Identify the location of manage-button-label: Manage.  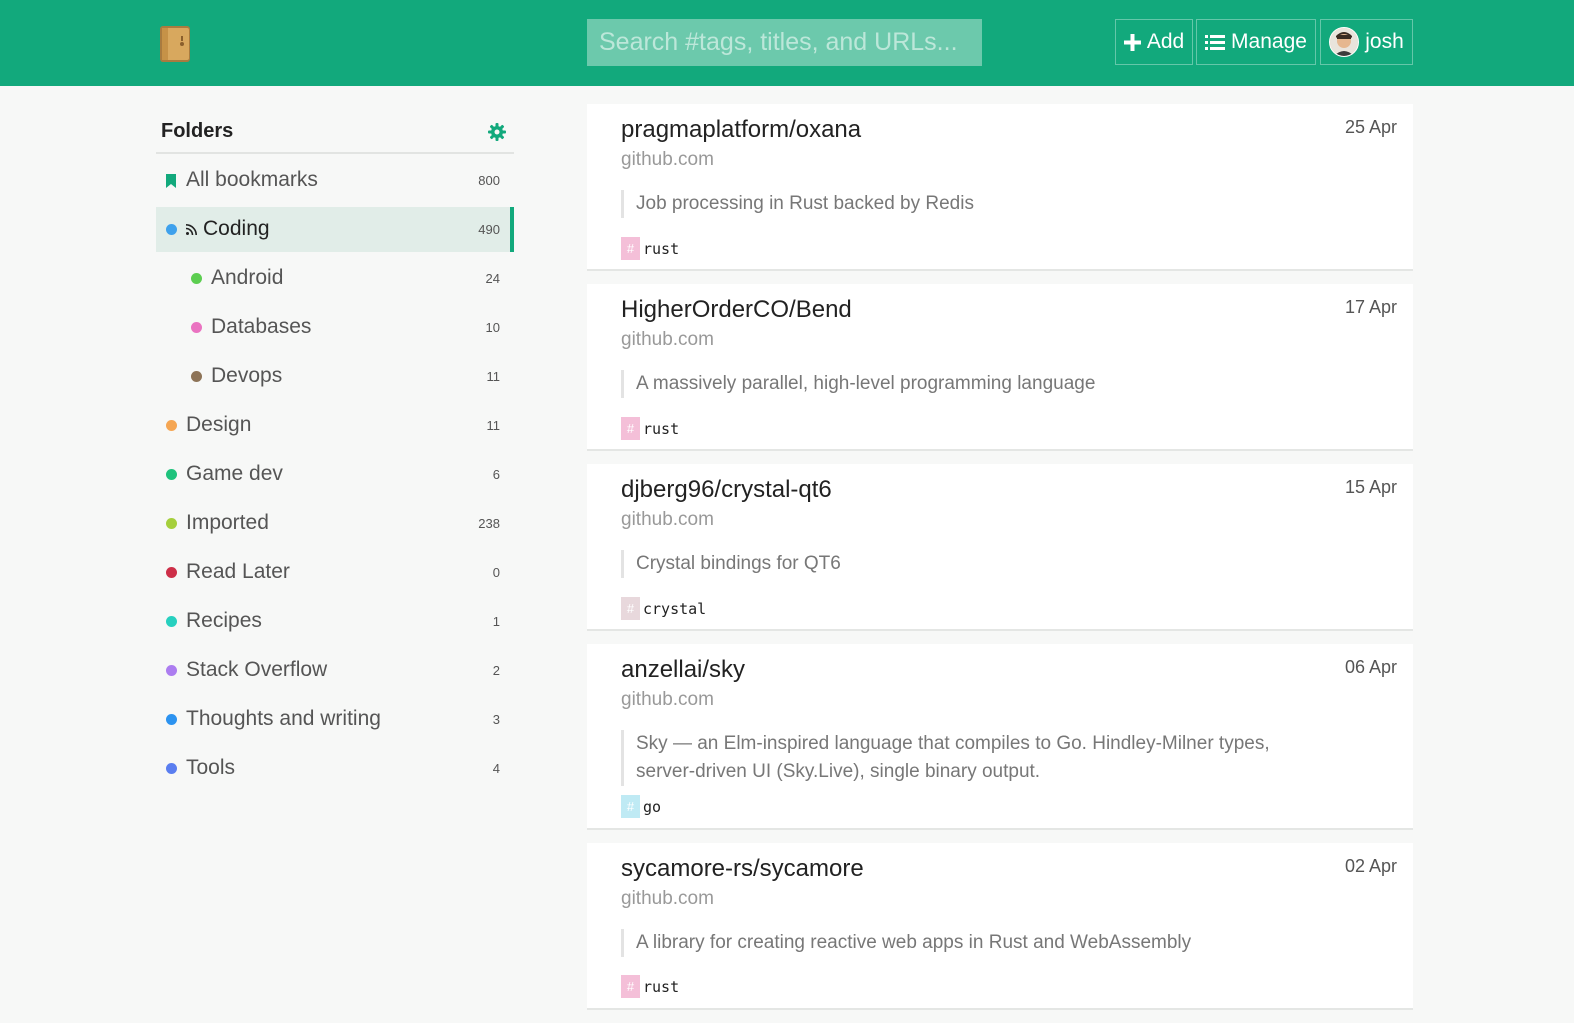
(1269, 41).